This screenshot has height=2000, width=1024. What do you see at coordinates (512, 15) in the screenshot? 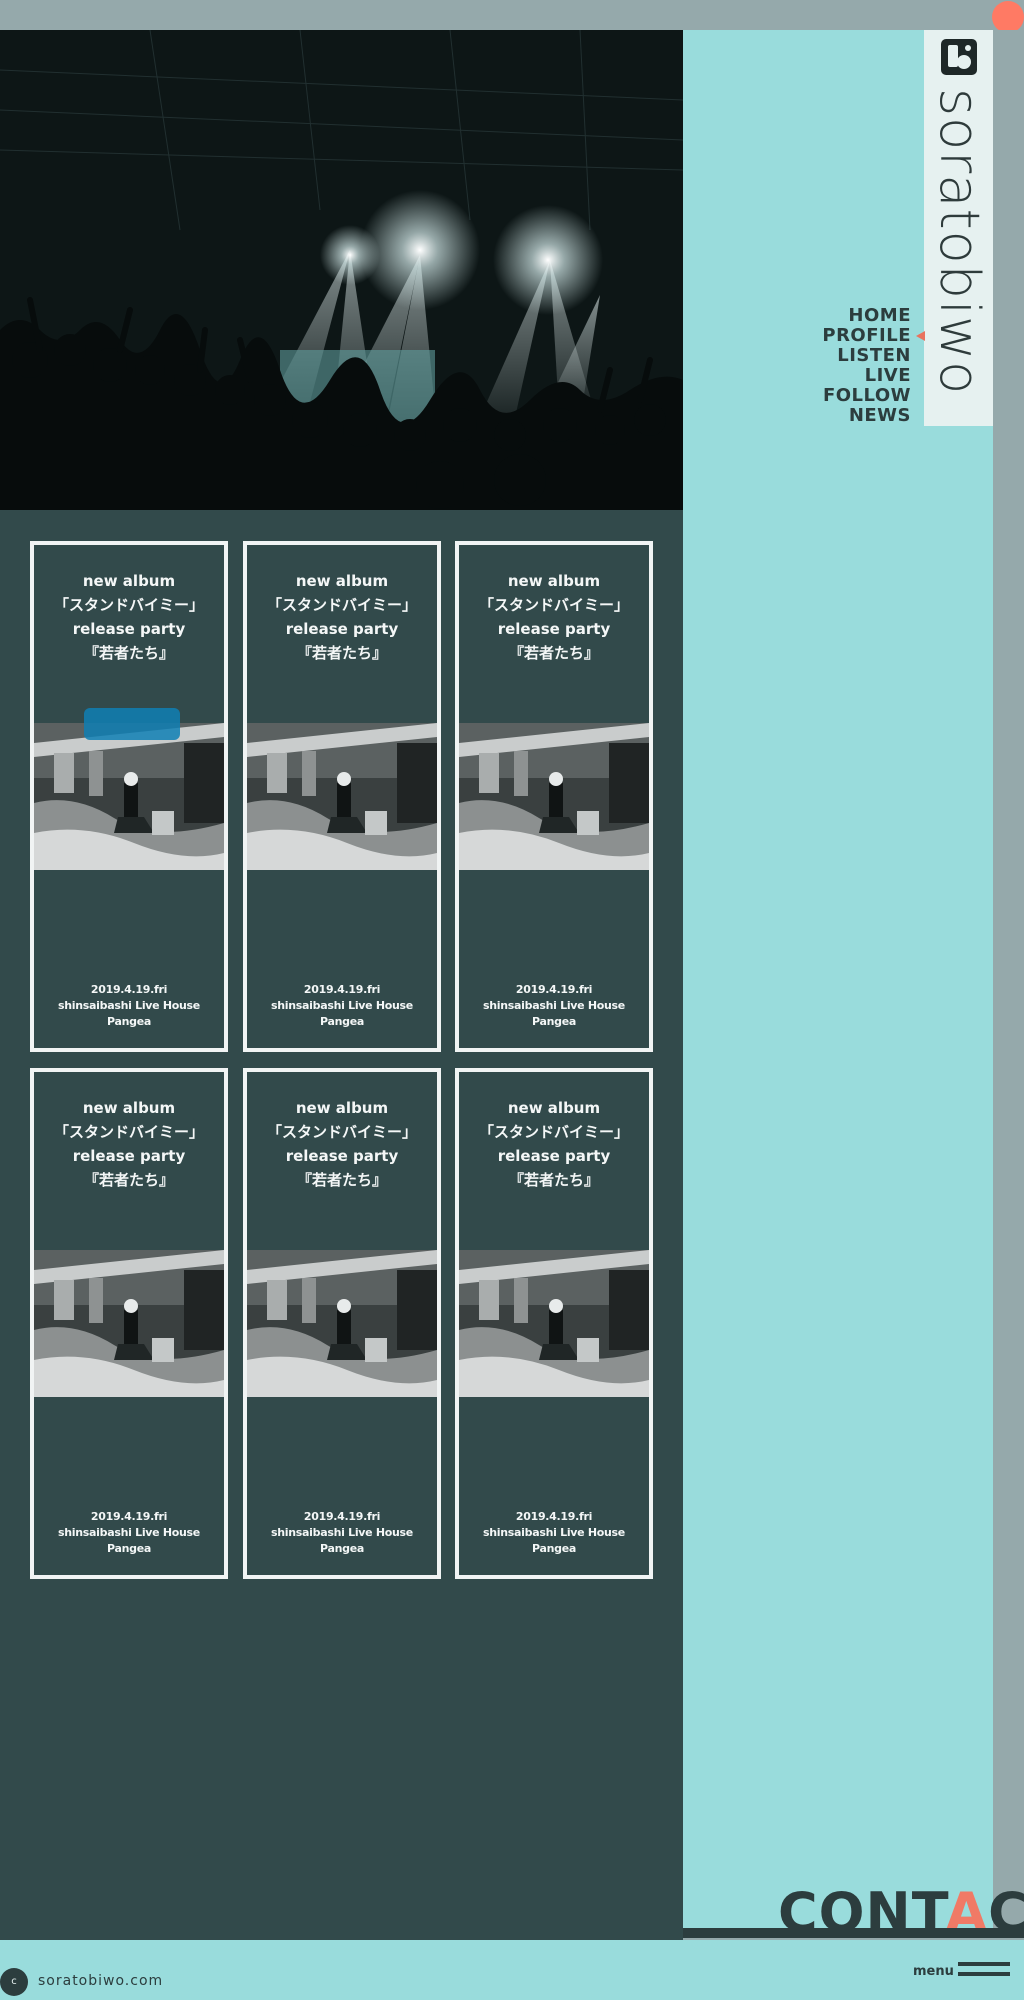
I see `top-bar` at bounding box center [512, 15].